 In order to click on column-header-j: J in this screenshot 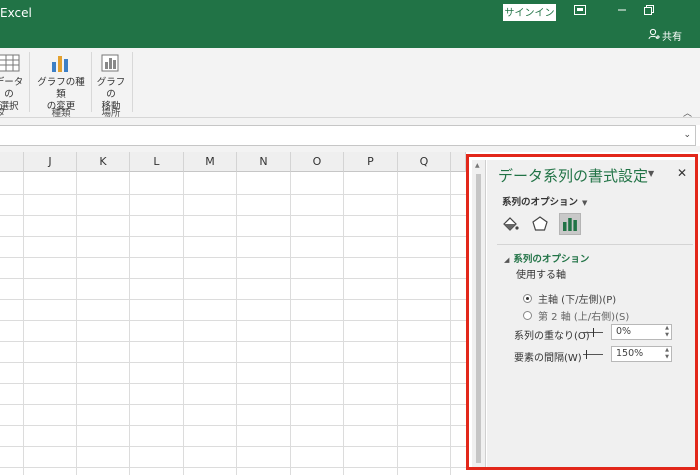, I will do `click(50, 162)`.